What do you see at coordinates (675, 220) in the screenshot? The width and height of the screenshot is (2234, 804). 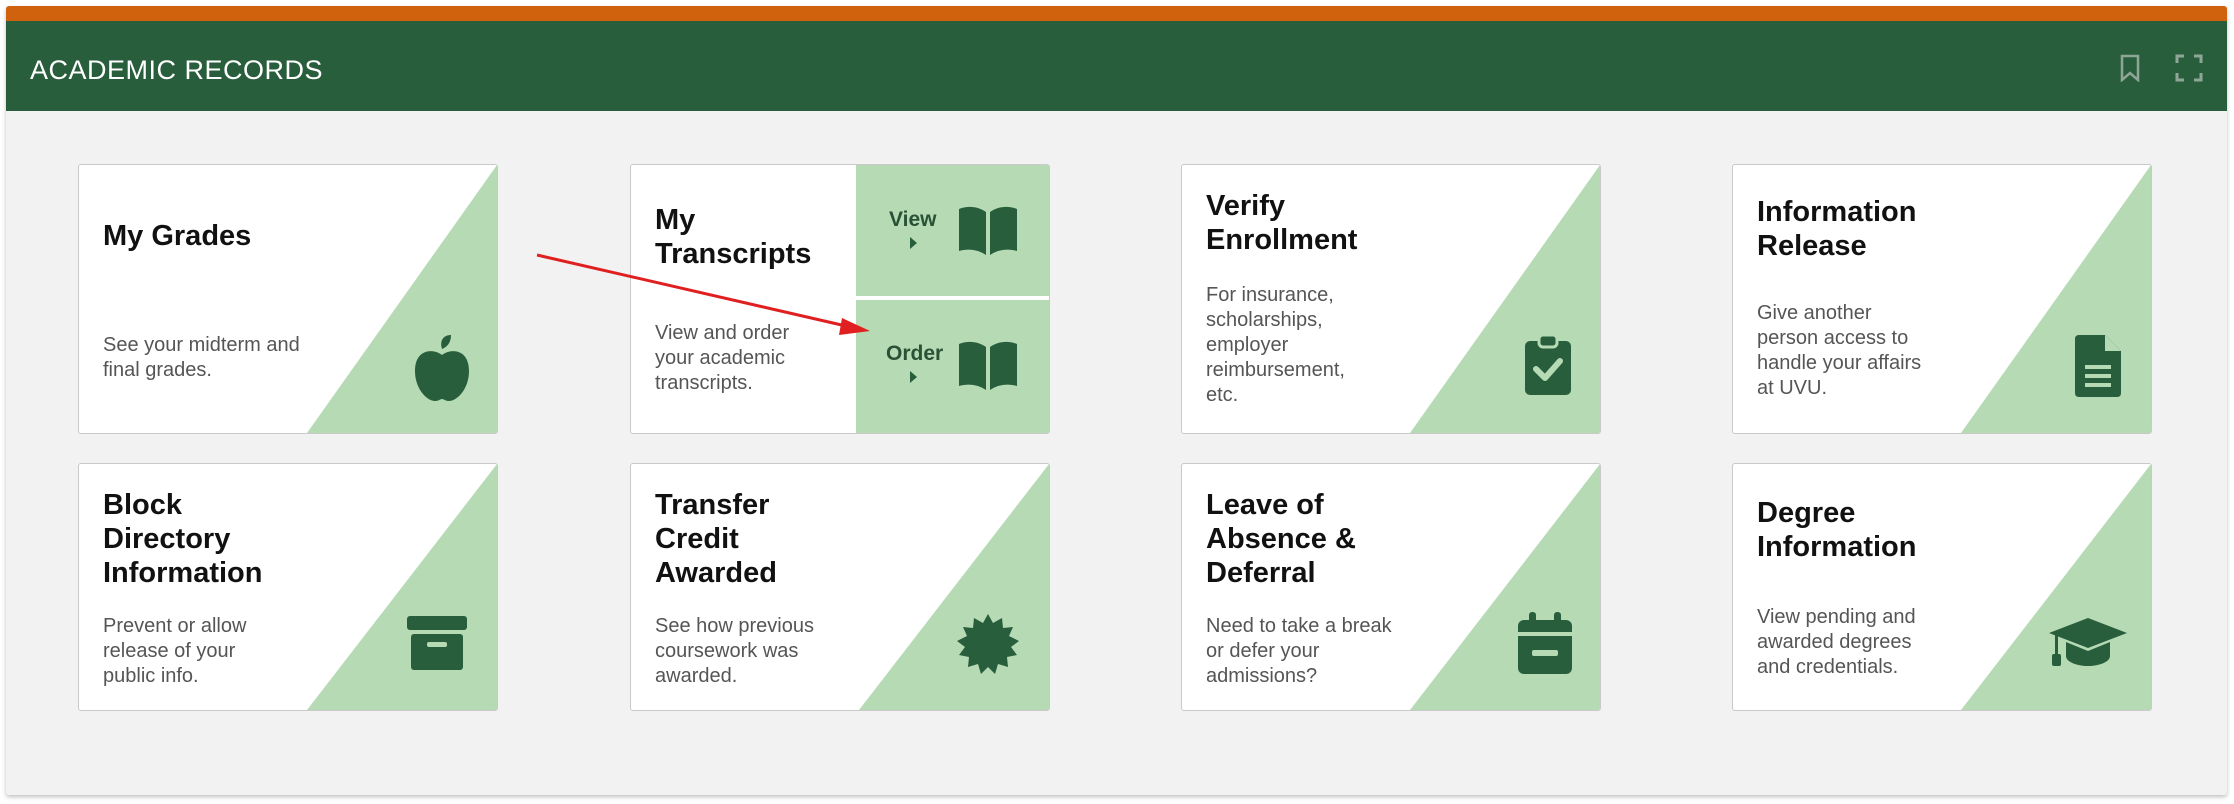 I see `tile-title-line: My` at bounding box center [675, 220].